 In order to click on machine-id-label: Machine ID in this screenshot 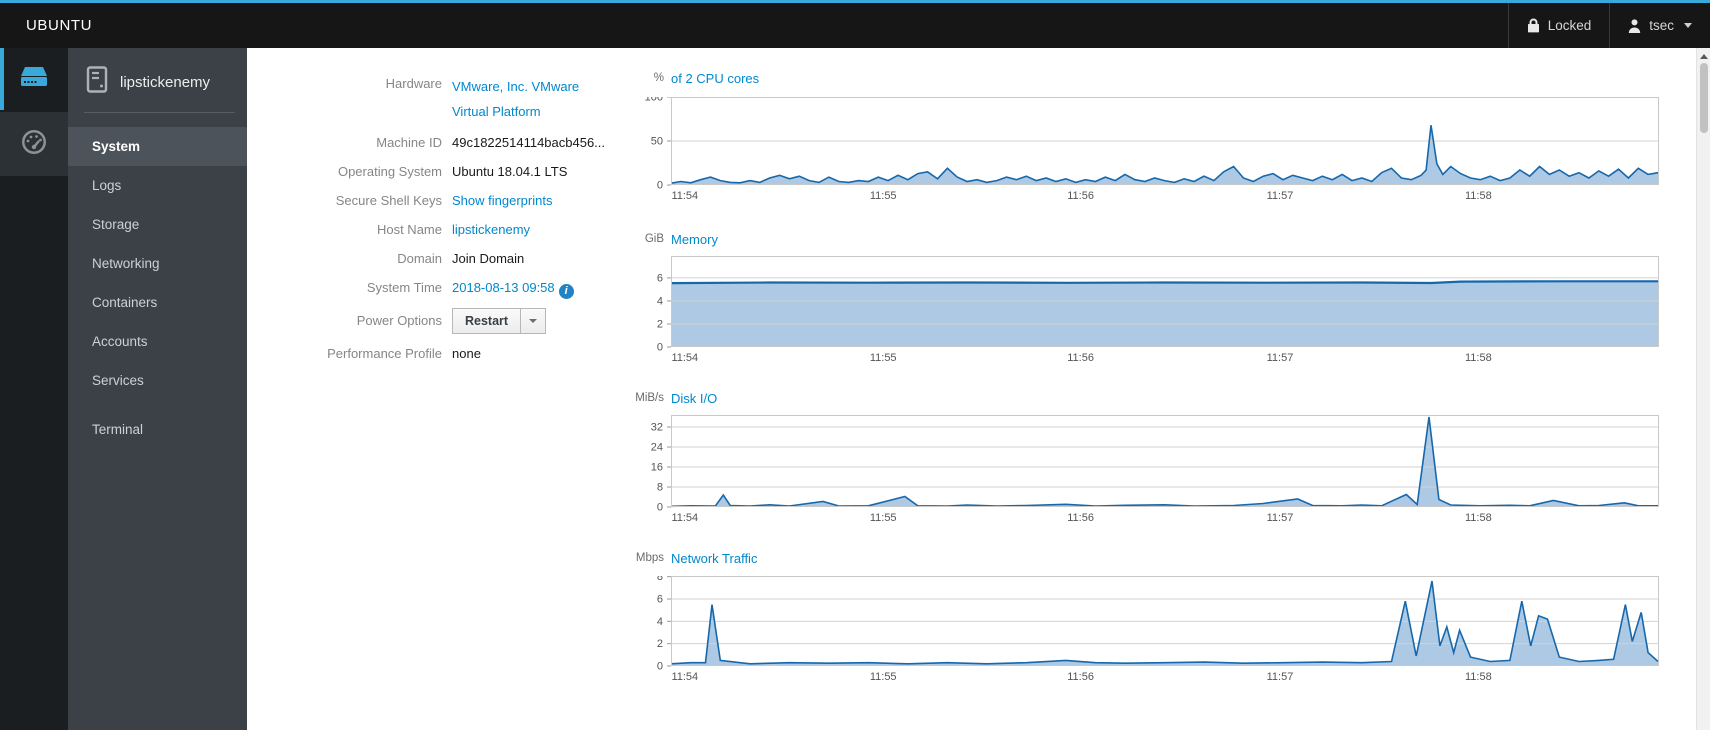, I will do `click(409, 142)`.